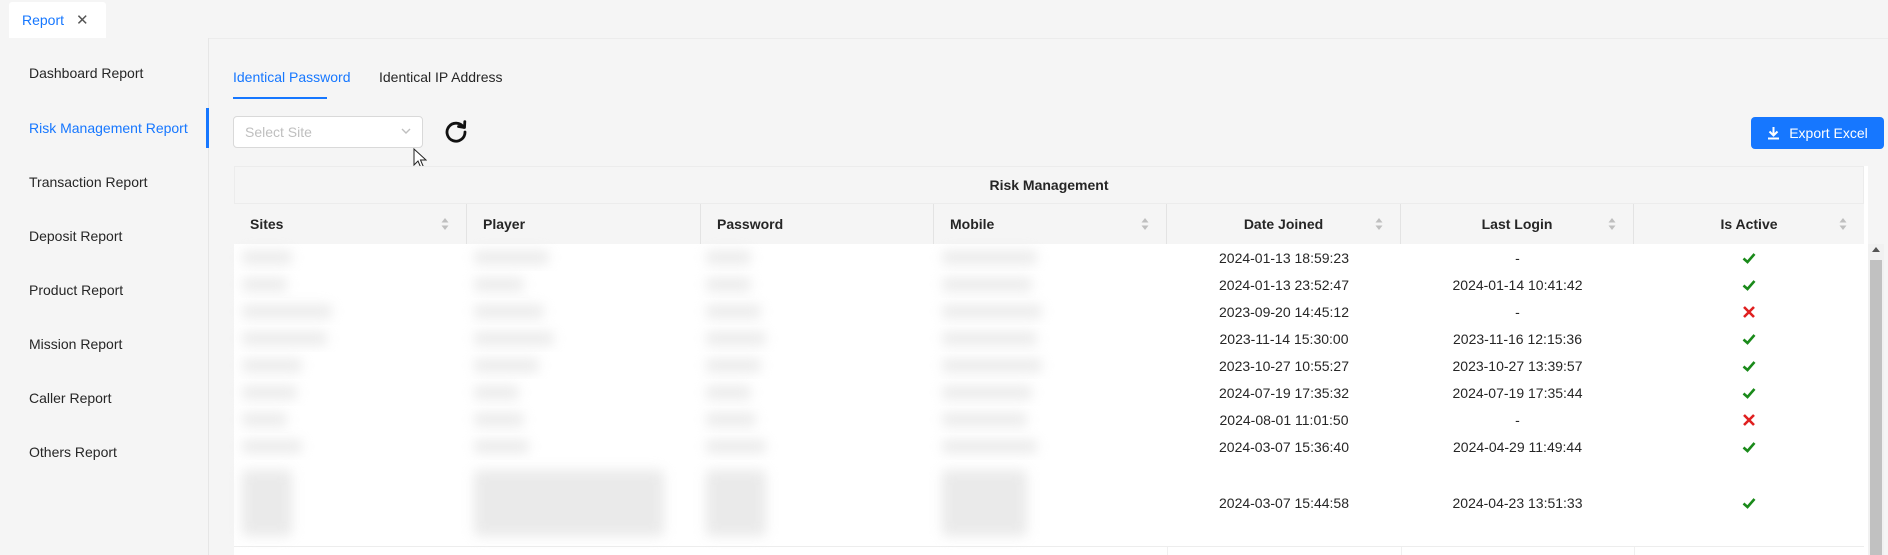 The width and height of the screenshot is (1888, 555). Describe the element at coordinates (43, 20) in the screenshot. I see `tab-report-label: Report` at that location.